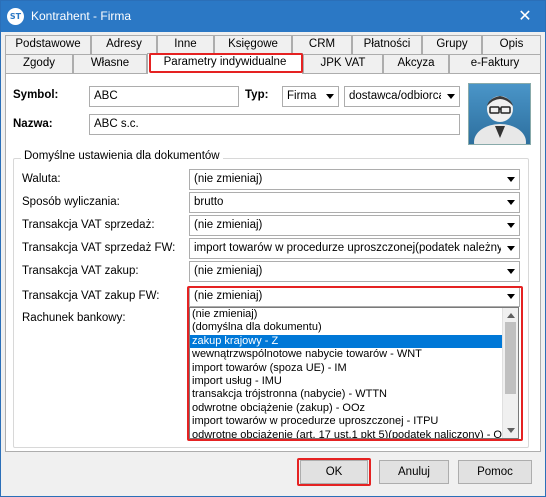 This screenshot has height=497, width=546. I want to click on waluta-label: Waluta:, so click(41, 179).